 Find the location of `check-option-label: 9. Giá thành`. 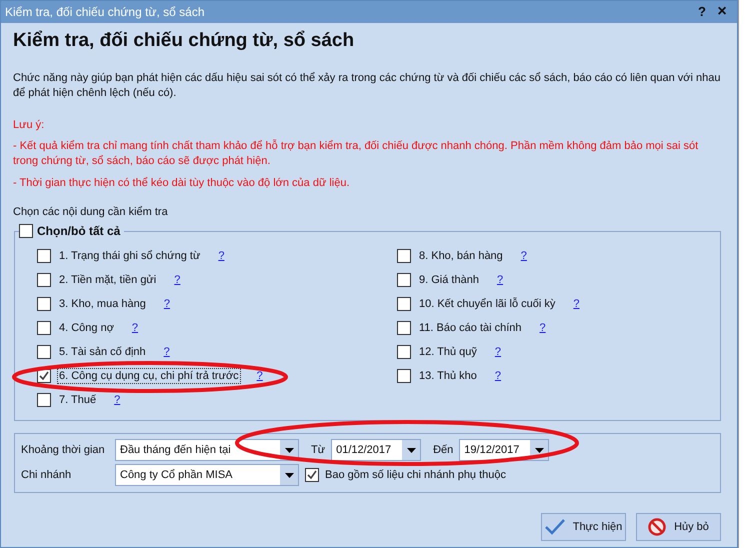

check-option-label: 9. Giá thành is located at coordinates (449, 280).